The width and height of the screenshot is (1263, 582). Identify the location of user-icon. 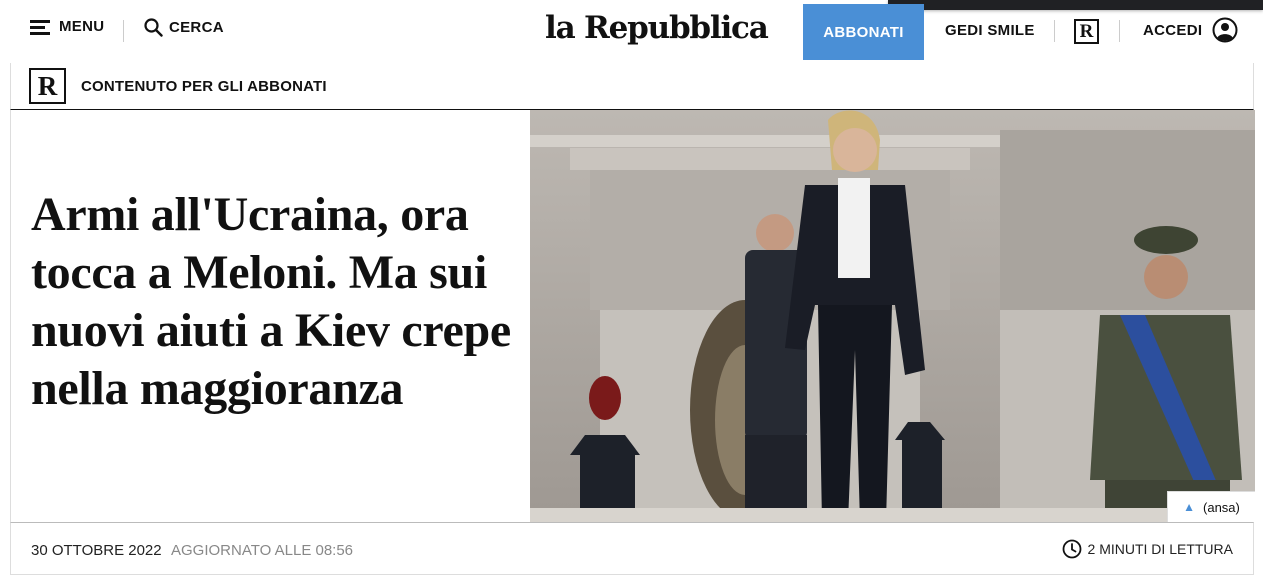
(1225, 30).